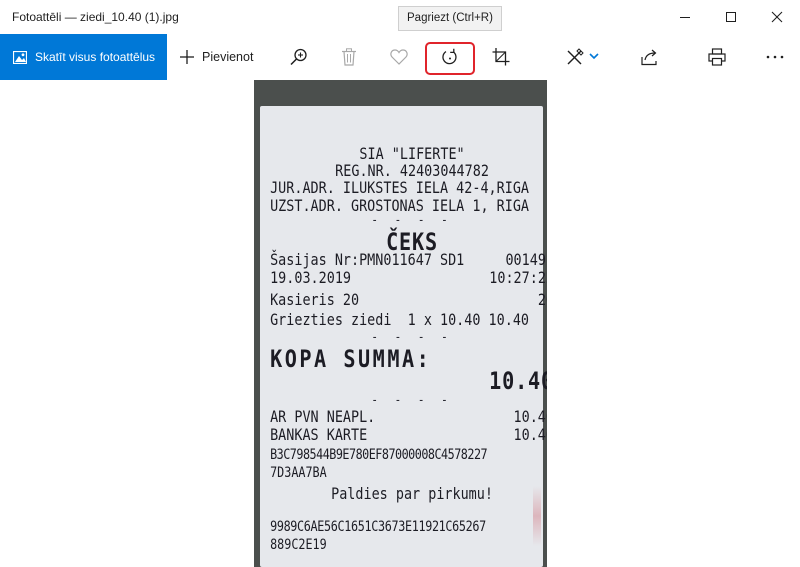  Describe the element at coordinates (412, 170) in the screenshot. I see `receipt-reg-nr: REG.NR. 42403044782` at that location.